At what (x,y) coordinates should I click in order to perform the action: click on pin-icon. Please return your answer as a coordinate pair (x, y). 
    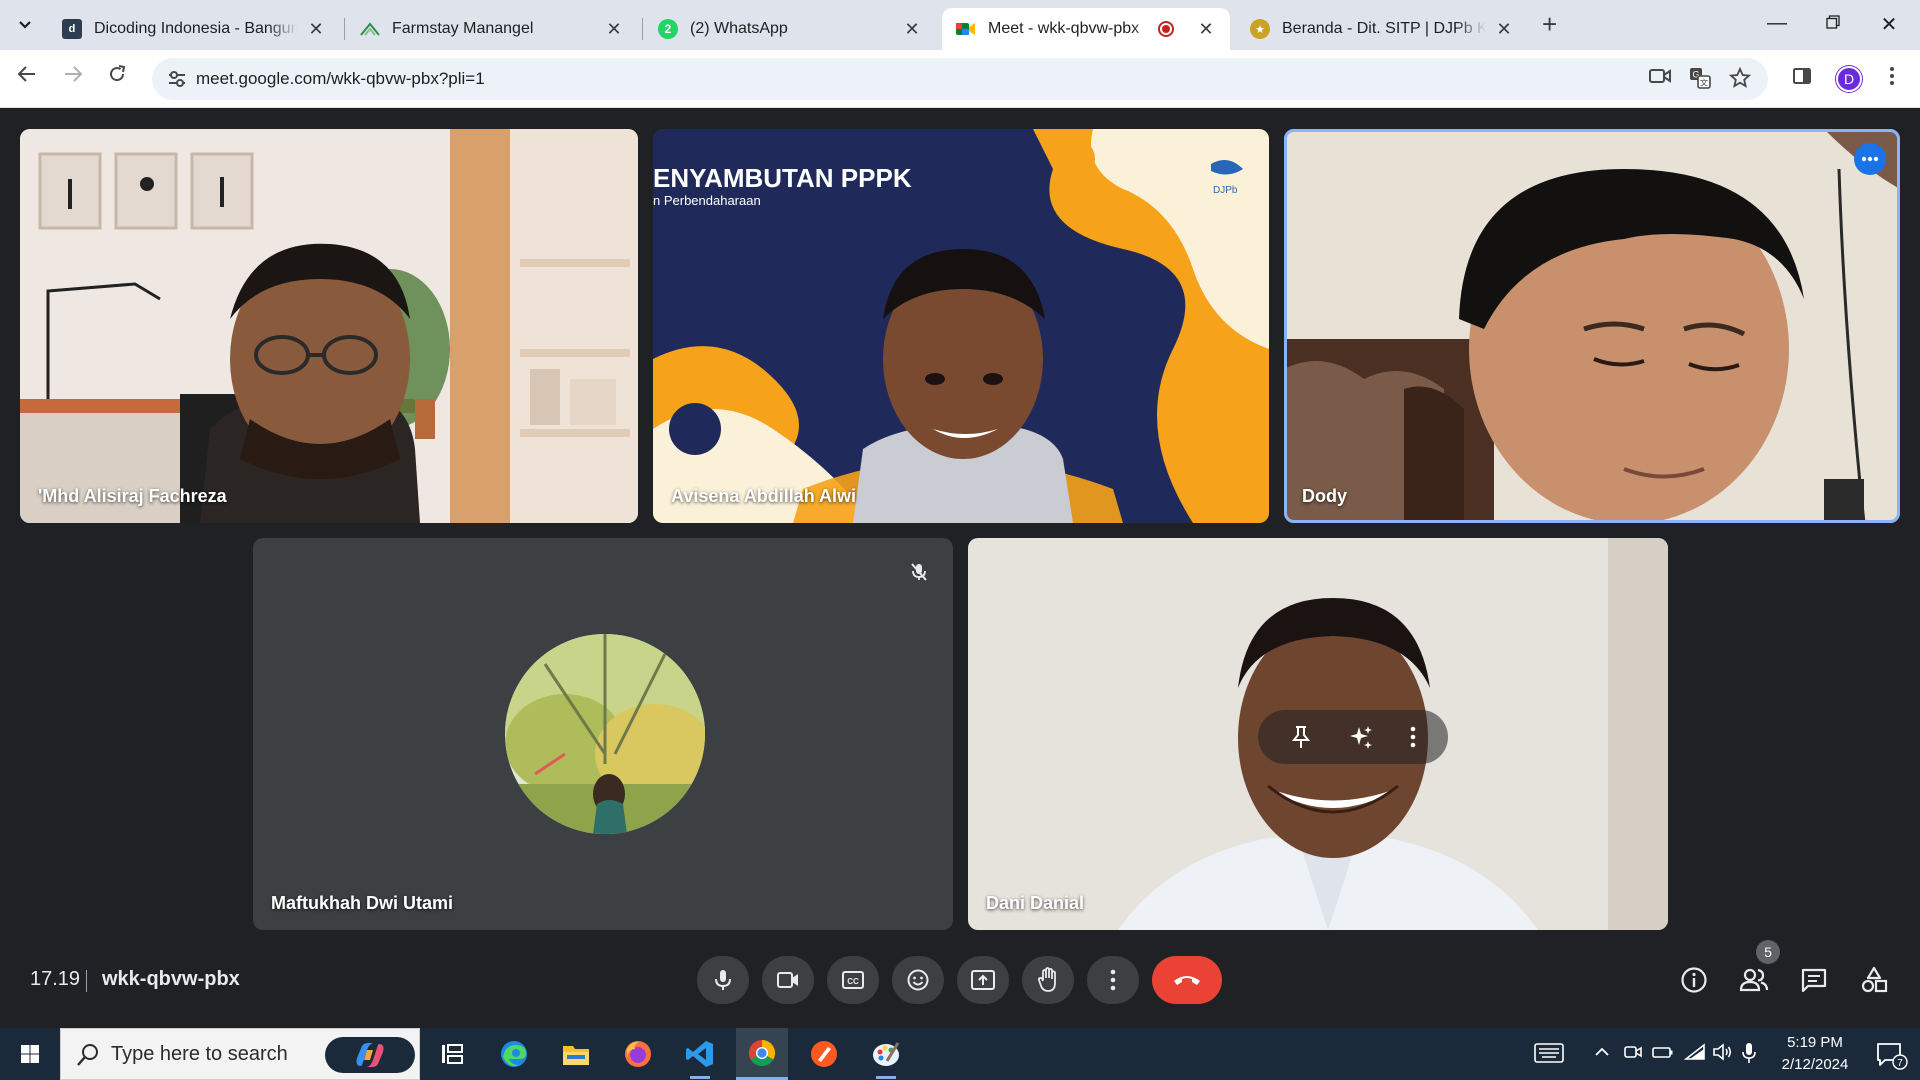
    Looking at the image, I should click on (1301, 737).